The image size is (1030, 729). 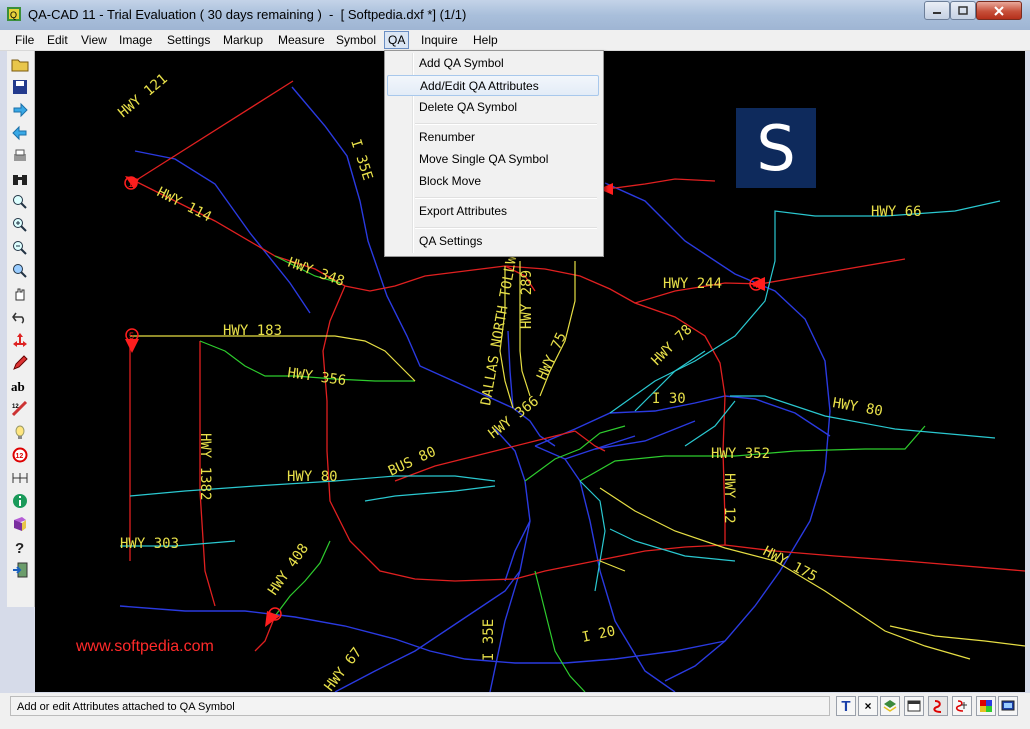 I want to click on menu-qa: QA, so click(x=397, y=40).